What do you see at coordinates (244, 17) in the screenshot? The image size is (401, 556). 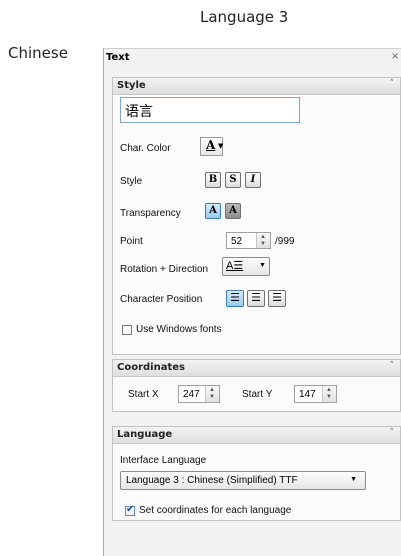 I see `page-heading: Language 3` at bounding box center [244, 17].